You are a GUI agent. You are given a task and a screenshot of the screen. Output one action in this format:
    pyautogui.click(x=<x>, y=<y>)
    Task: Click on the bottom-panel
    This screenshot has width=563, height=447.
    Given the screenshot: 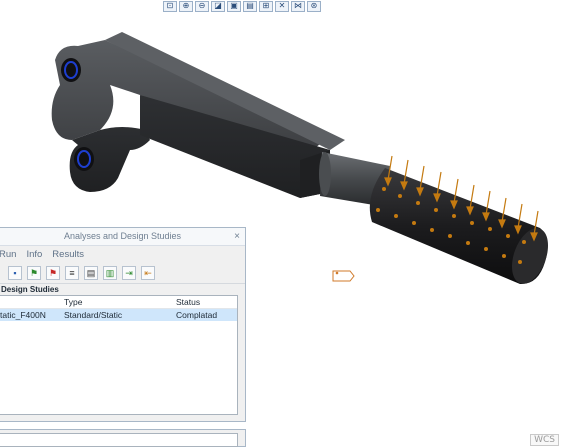 What is the action you would take?
    pyautogui.click(x=123, y=438)
    